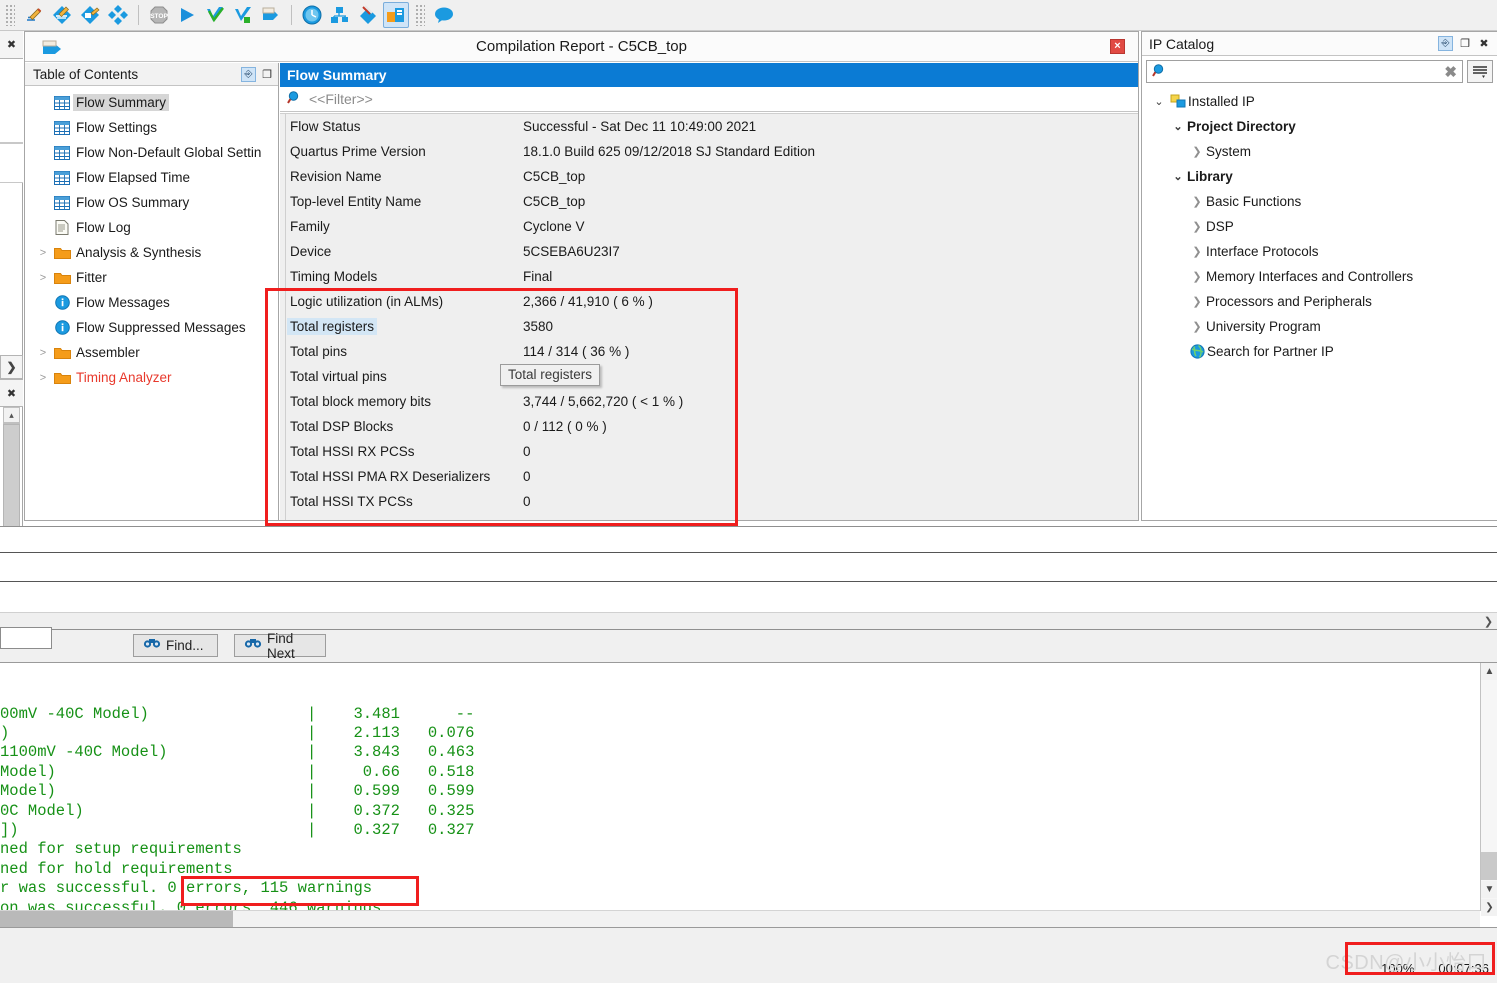 This screenshot has width=1497, height=983. I want to click on ip-search-input: ✖, so click(1304, 71).